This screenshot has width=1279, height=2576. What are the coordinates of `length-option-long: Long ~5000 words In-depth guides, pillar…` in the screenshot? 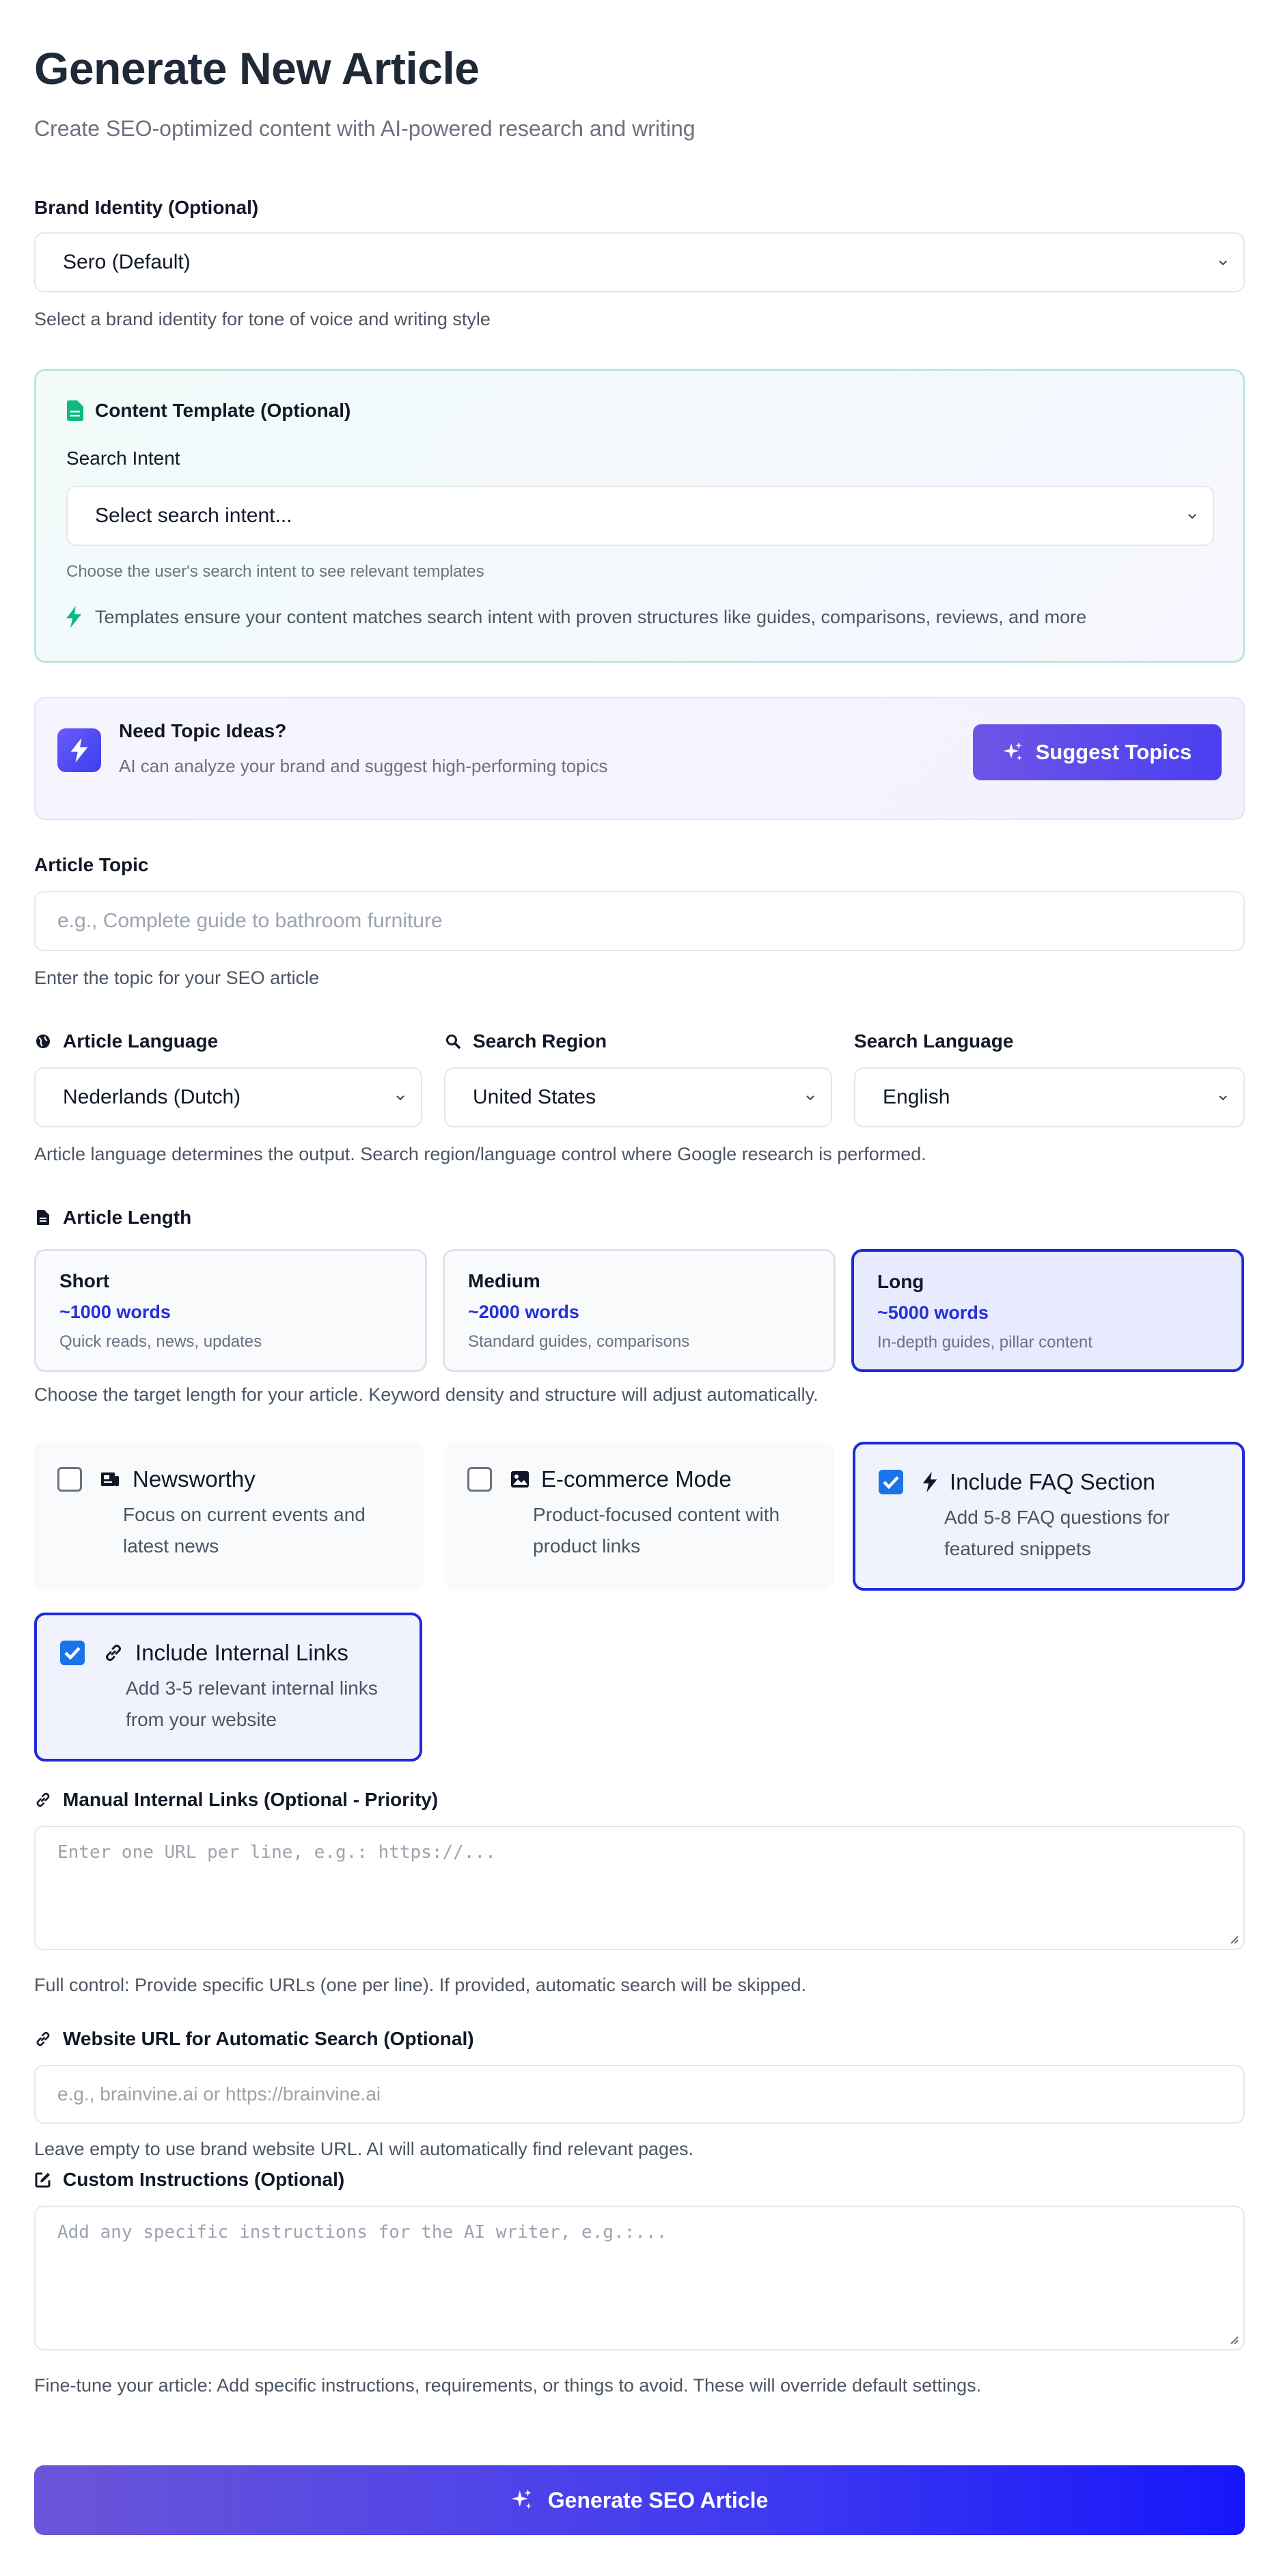 It's located at (1048, 1310).